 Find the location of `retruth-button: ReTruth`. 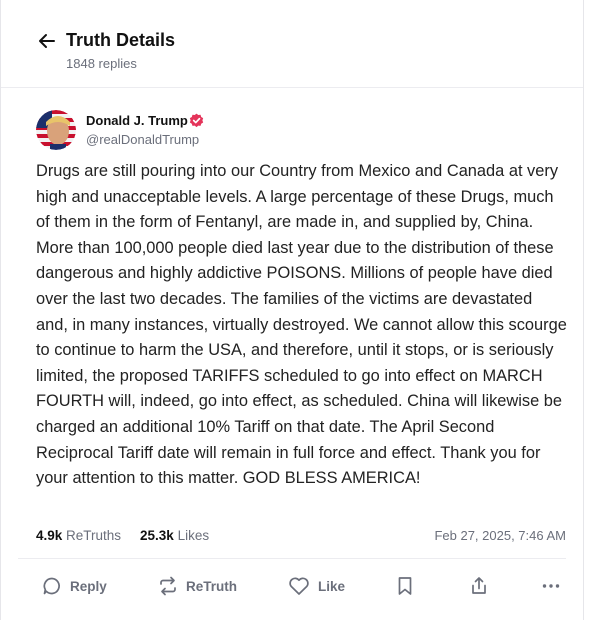

retruth-button: ReTruth is located at coordinates (197, 586).